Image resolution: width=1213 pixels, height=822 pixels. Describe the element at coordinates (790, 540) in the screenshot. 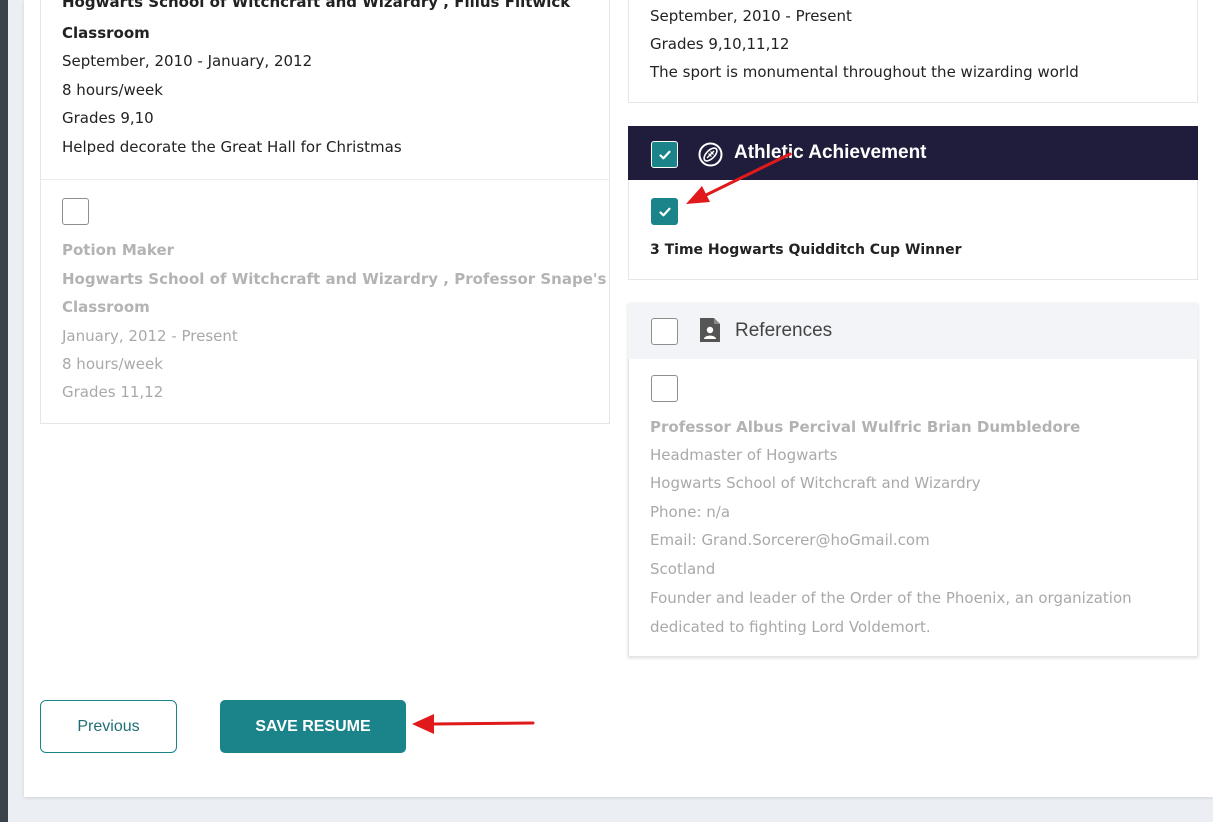

I see `reference-email: Email: Grand.Sorcerer@hoGmail.com` at that location.